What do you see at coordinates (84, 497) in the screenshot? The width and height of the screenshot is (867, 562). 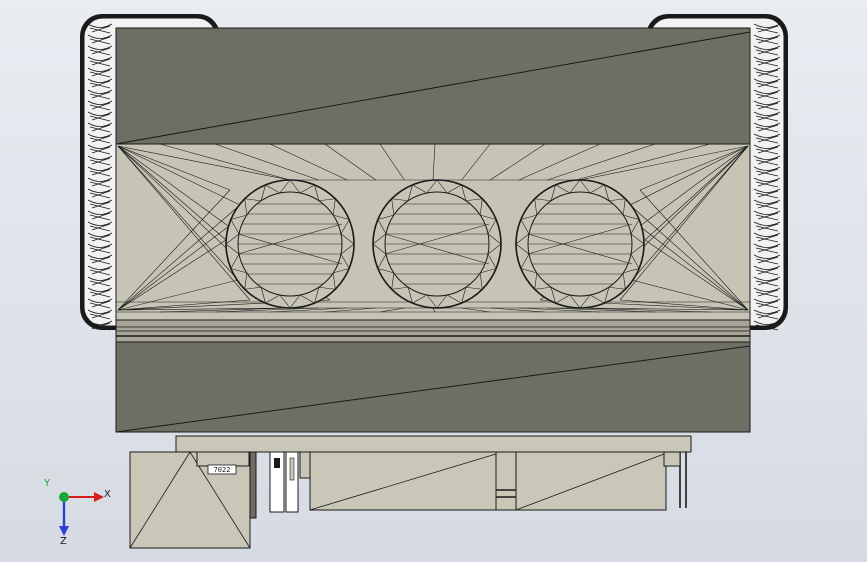 I see `x-axis-arrow` at bounding box center [84, 497].